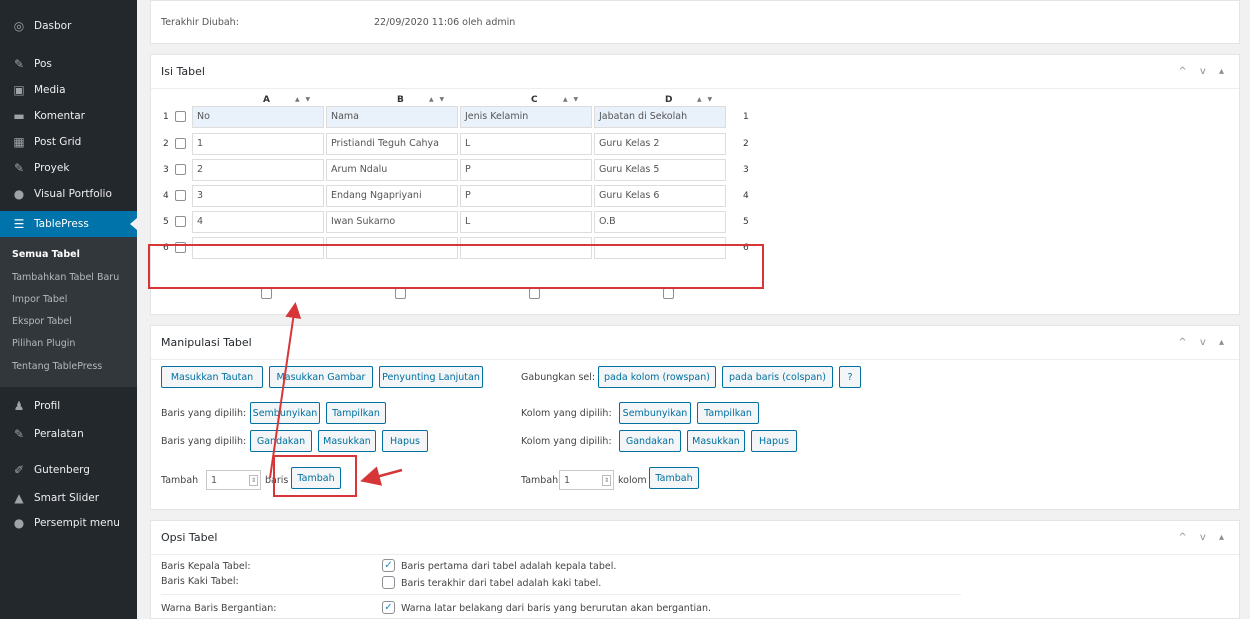 The image size is (1250, 619). What do you see at coordinates (19, 406) in the screenshot?
I see `user-icon: ♟` at bounding box center [19, 406].